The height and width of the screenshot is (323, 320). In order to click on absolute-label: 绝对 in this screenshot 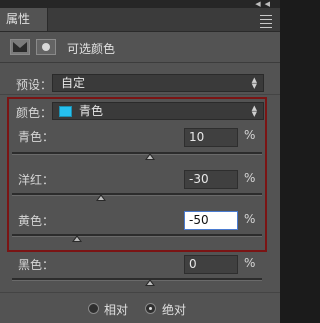, I will do `click(174, 309)`.